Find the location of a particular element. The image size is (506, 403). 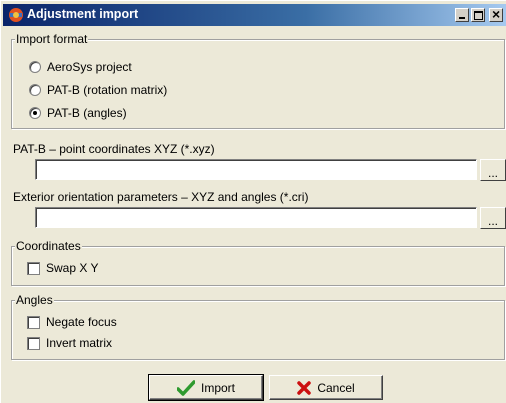

radio-patb-rotation-matrix: PAT-B (rotation matrix) is located at coordinates (98, 90).